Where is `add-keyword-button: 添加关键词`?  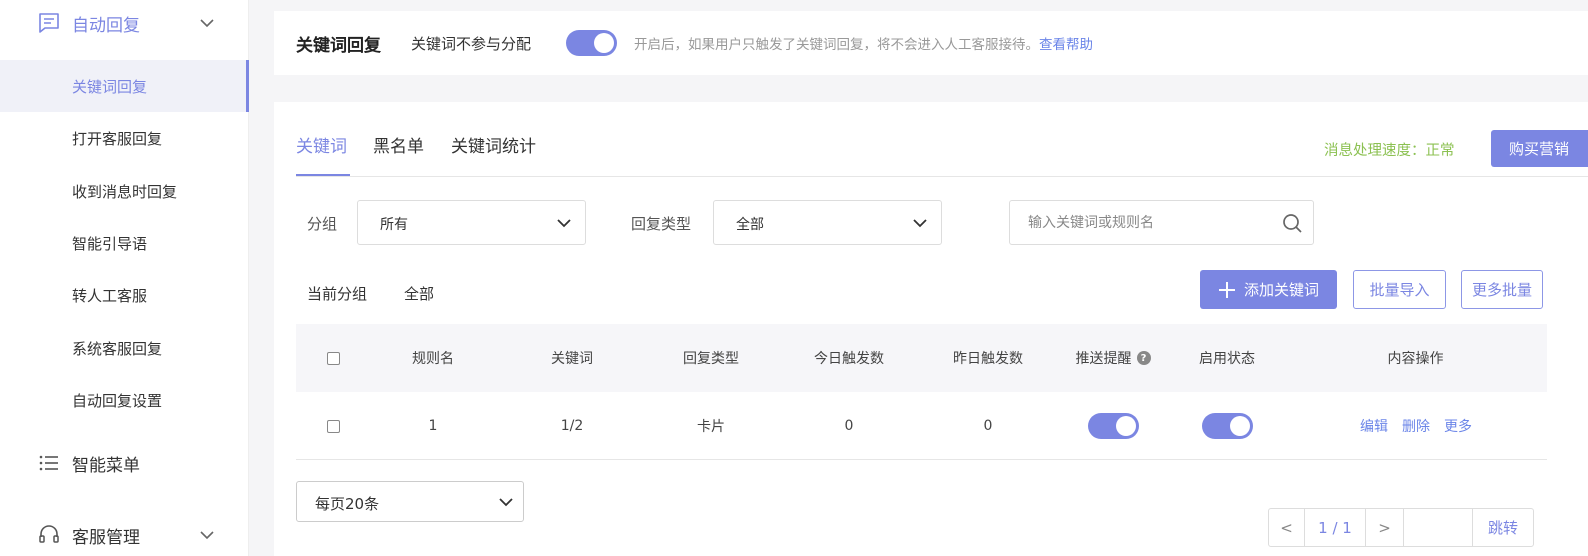
add-keyword-button: 添加关键词 is located at coordinates (1268, 289).